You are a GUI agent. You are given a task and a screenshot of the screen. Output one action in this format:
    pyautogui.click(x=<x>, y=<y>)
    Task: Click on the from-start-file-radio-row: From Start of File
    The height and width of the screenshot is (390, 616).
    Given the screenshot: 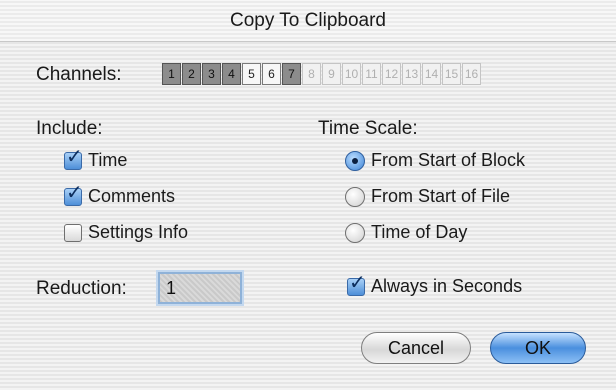 What is the action you would take?
    pyautogui.click(x=427, y=196)
    